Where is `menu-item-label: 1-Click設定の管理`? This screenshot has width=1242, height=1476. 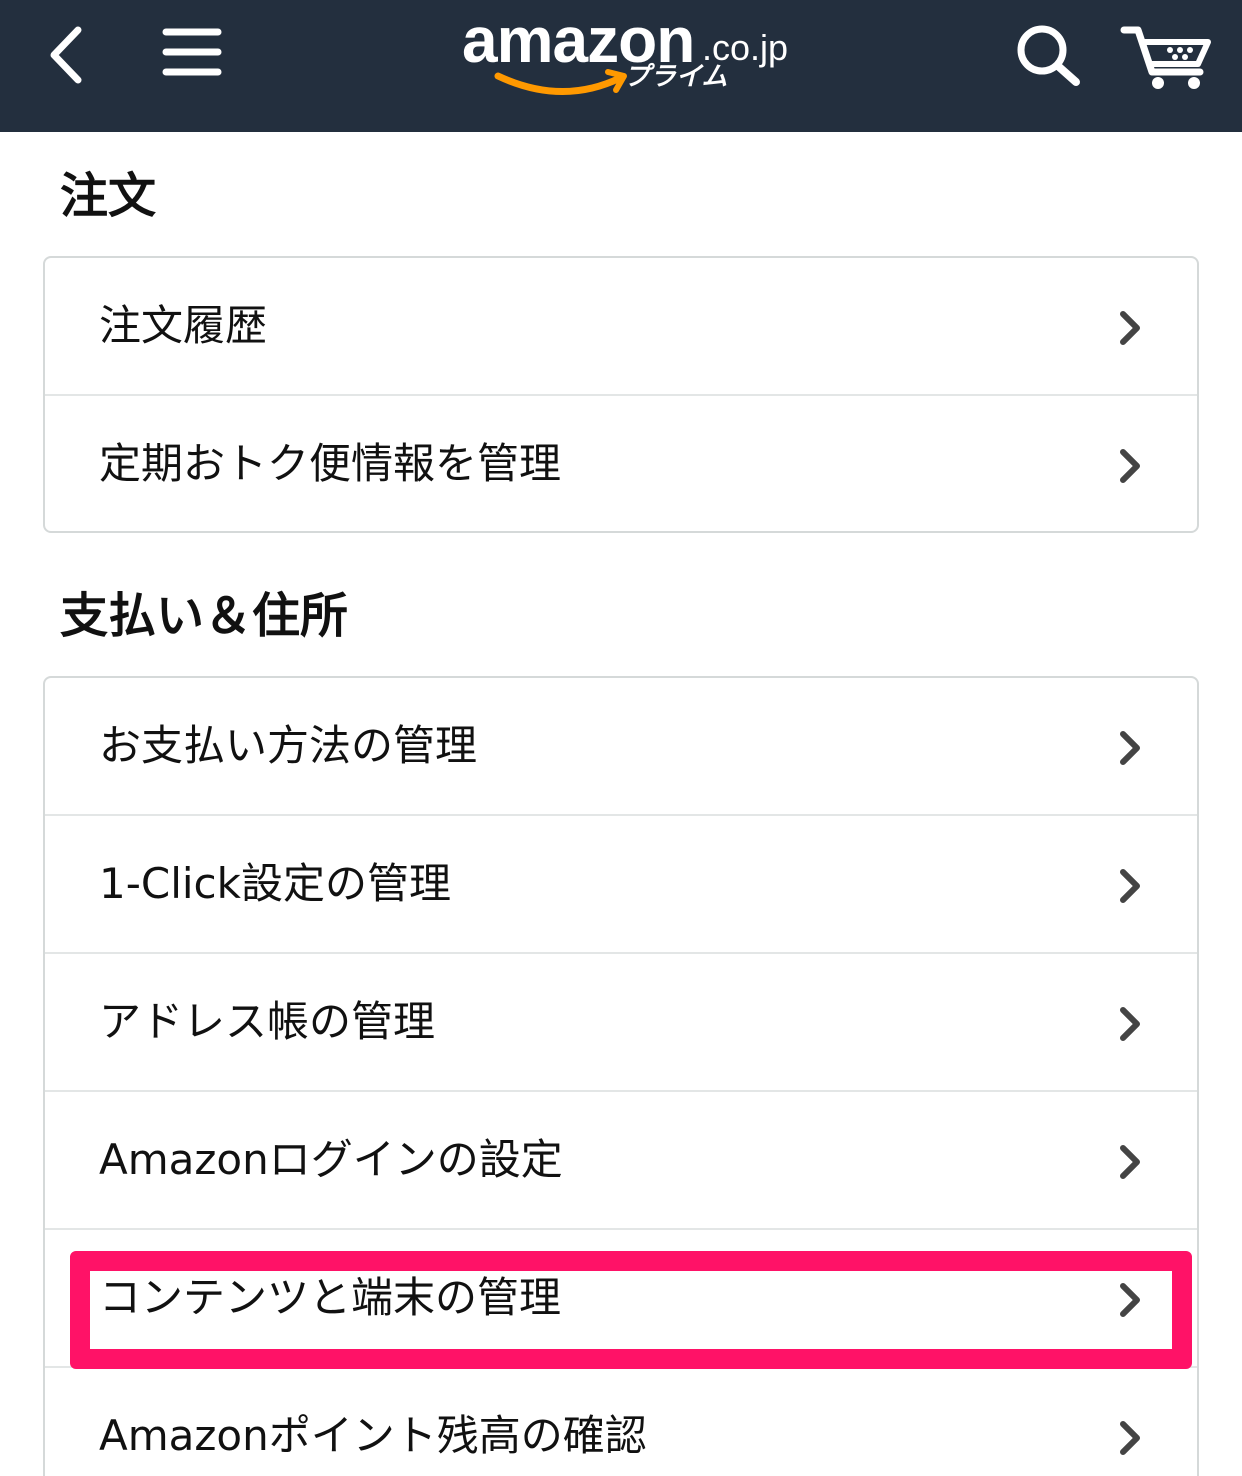
menu-item-label: 1-Click設定の管理 is located at coordinates (275, 883).